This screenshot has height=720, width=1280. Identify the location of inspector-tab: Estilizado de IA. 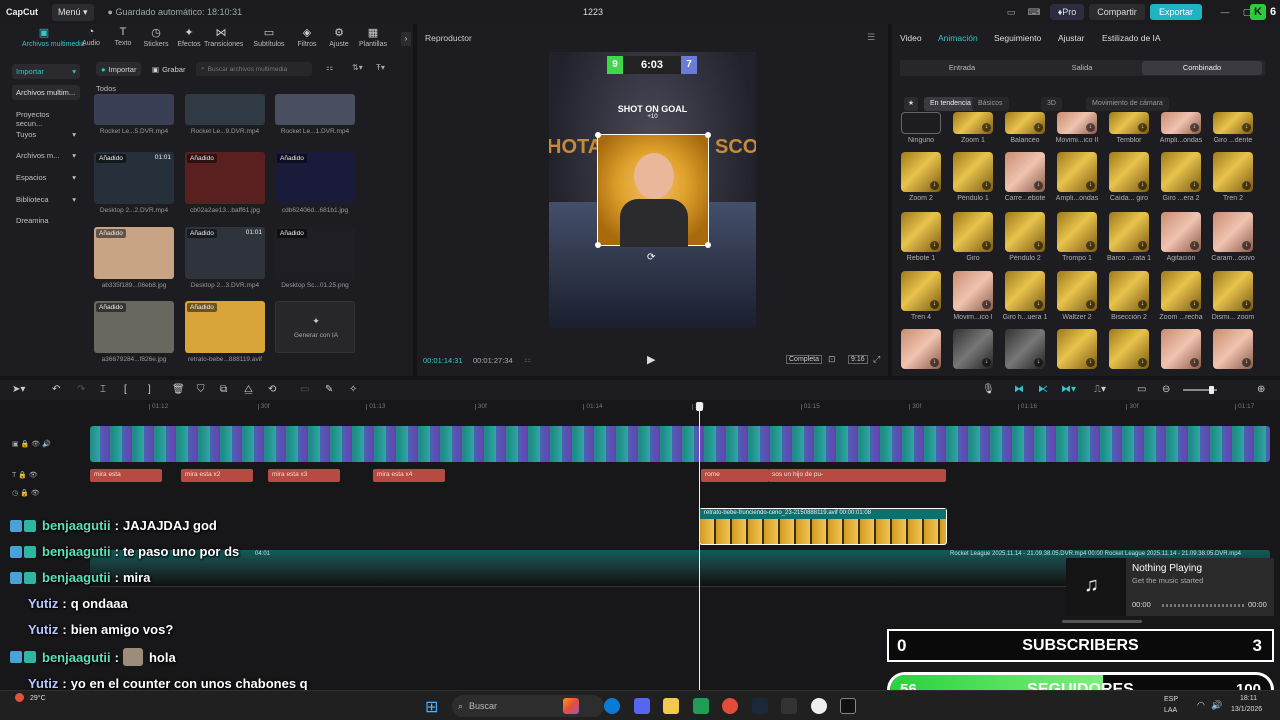
(1131, 38).